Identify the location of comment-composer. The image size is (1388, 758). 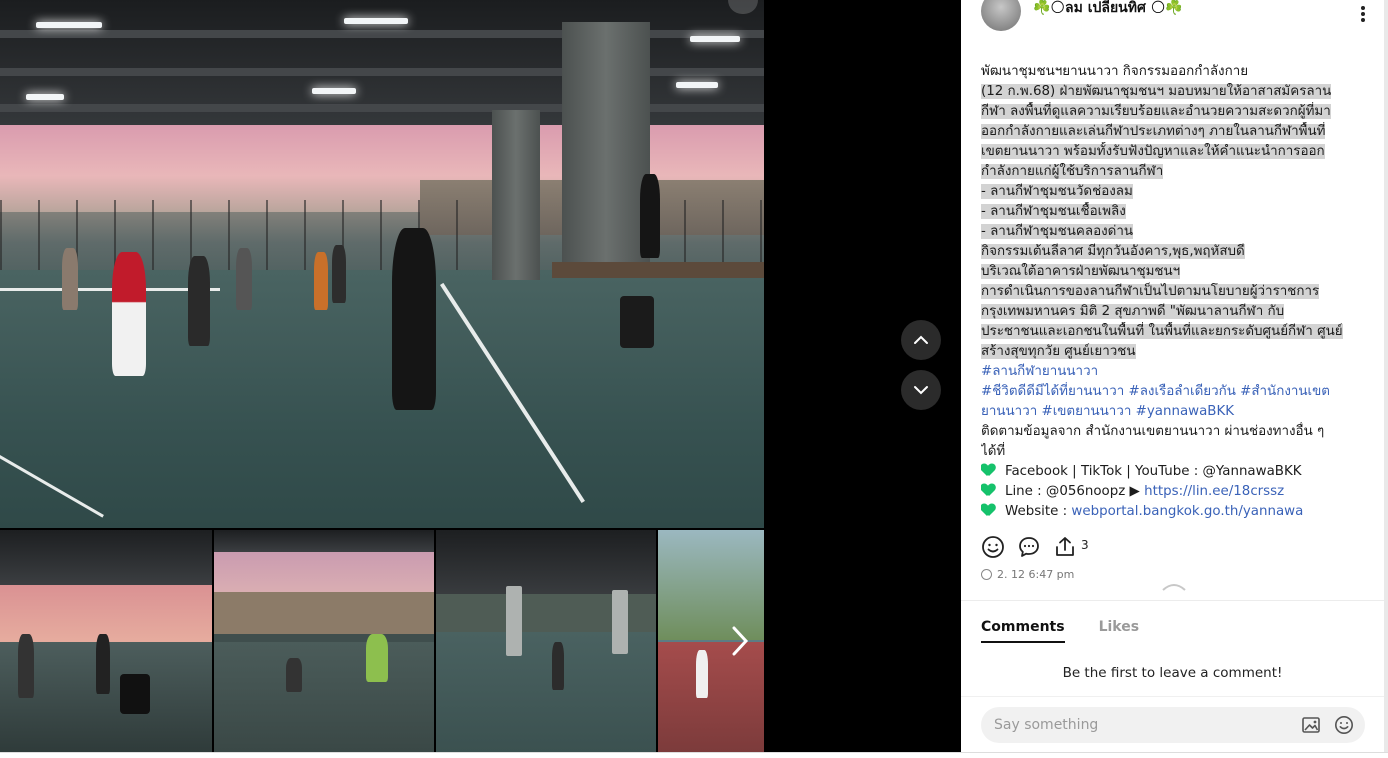
(1172, 724).